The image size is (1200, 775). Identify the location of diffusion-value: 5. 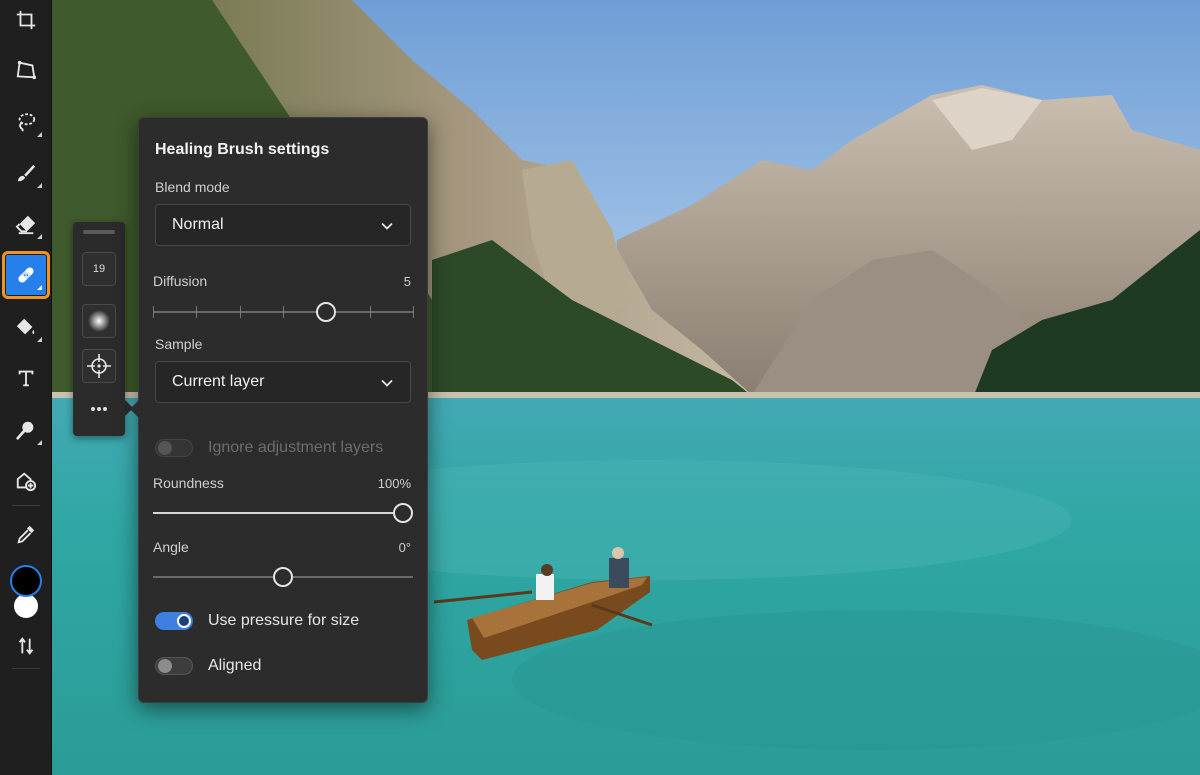
(407, 281).